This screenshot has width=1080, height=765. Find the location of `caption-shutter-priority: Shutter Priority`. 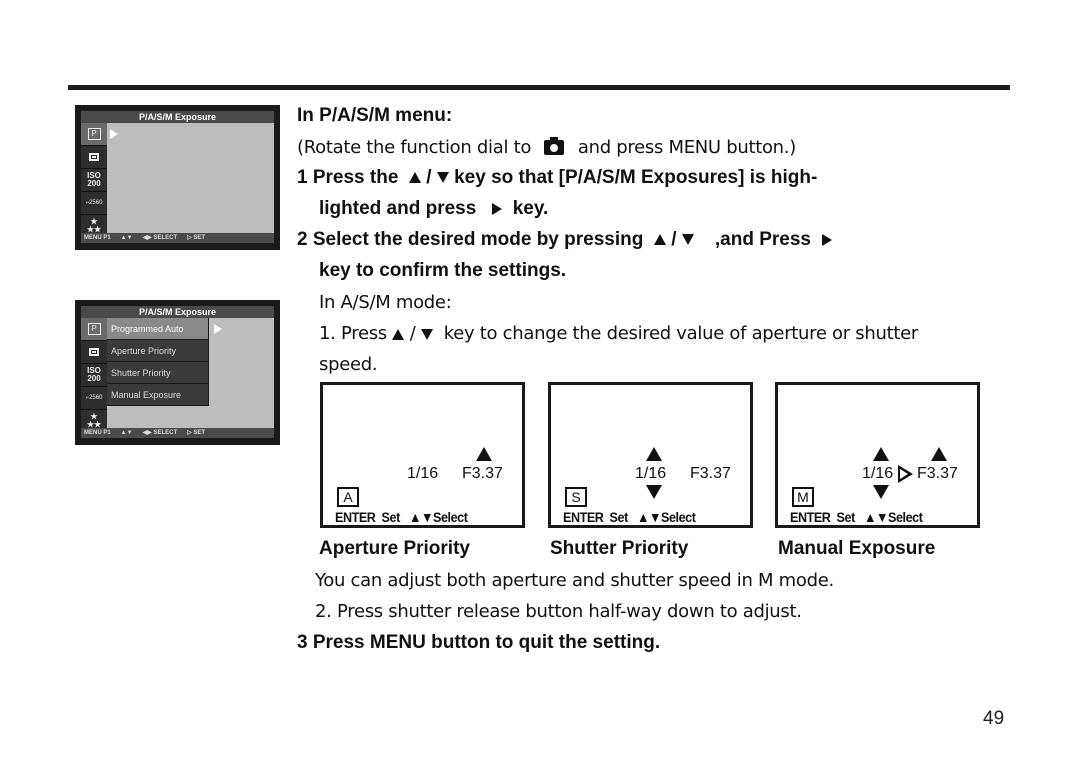

caption-shutter-priority: Shutter Priority is located at coordinates (619, 548).